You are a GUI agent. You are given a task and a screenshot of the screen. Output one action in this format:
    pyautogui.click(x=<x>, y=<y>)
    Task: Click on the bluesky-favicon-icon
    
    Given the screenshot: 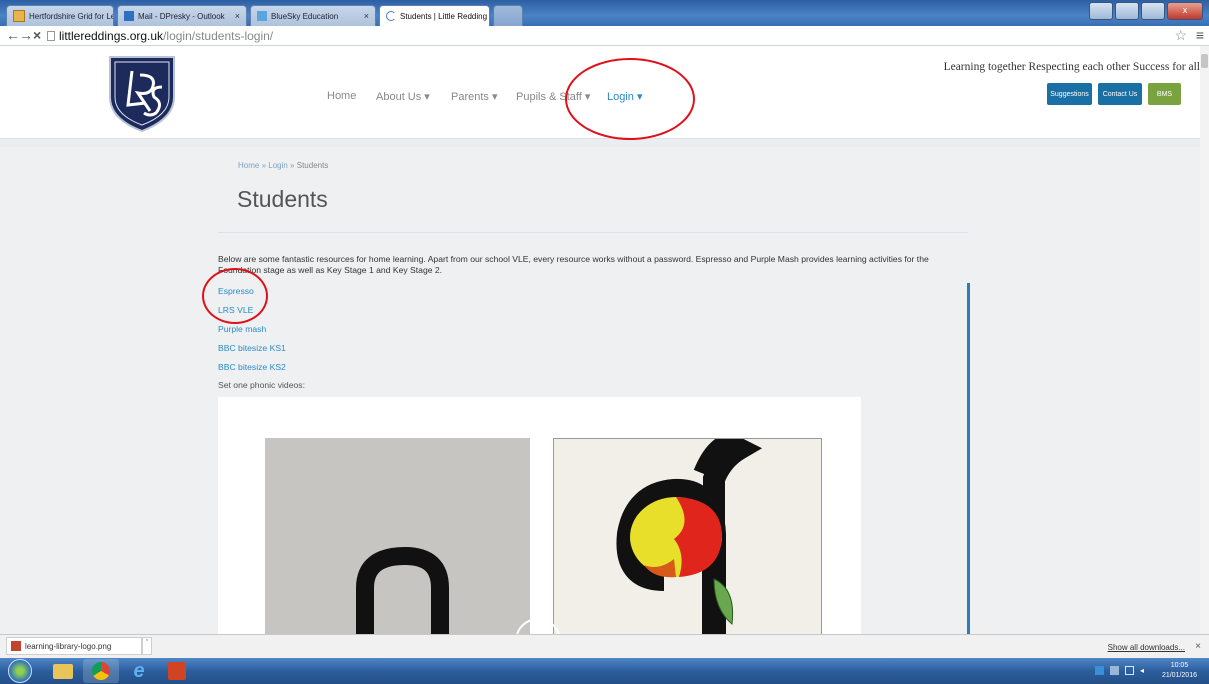 What is the action you would take?
    pyautogui.click(x=262, y=16)
    